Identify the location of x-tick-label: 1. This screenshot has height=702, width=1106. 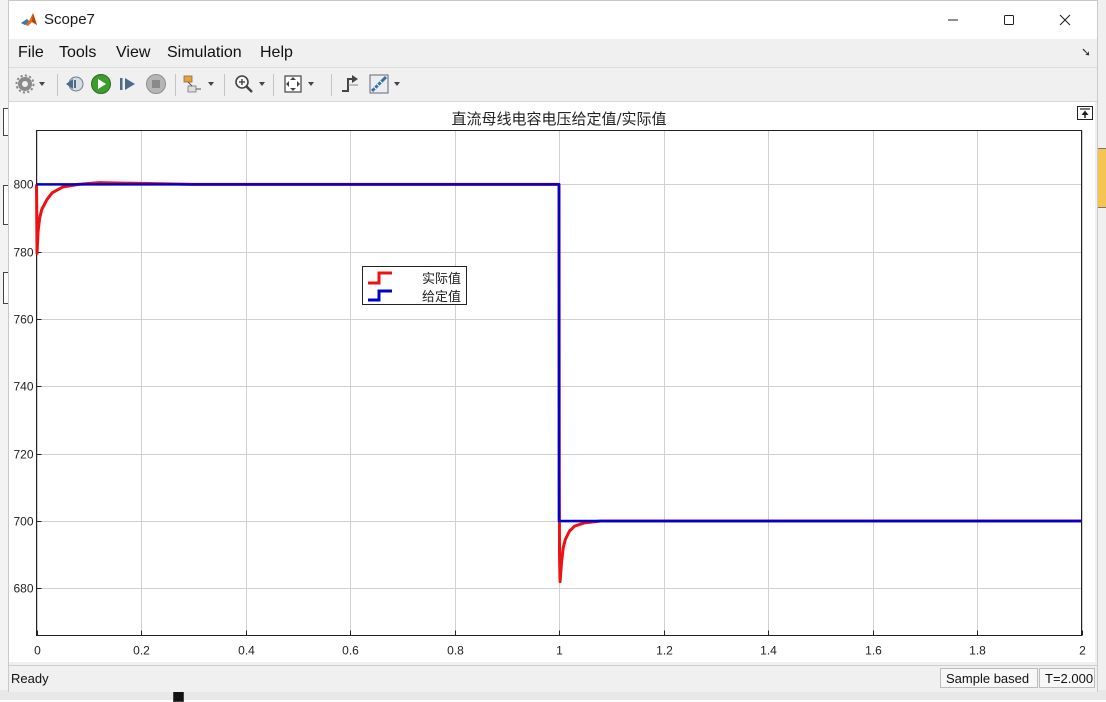
(559, 651).